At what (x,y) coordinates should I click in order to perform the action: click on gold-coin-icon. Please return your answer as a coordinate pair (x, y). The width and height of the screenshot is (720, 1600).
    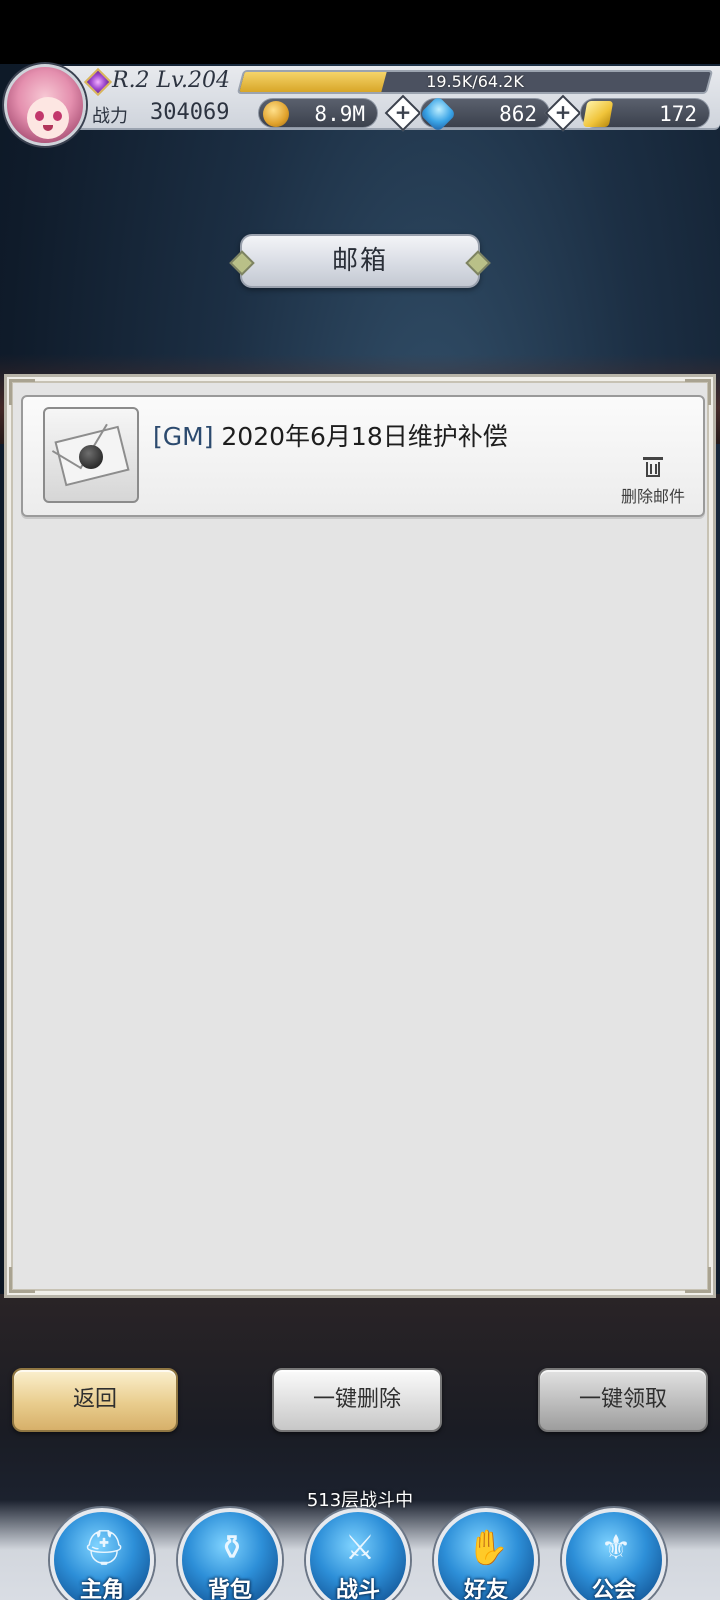
    Looking at the image, I should click on (276, 114).